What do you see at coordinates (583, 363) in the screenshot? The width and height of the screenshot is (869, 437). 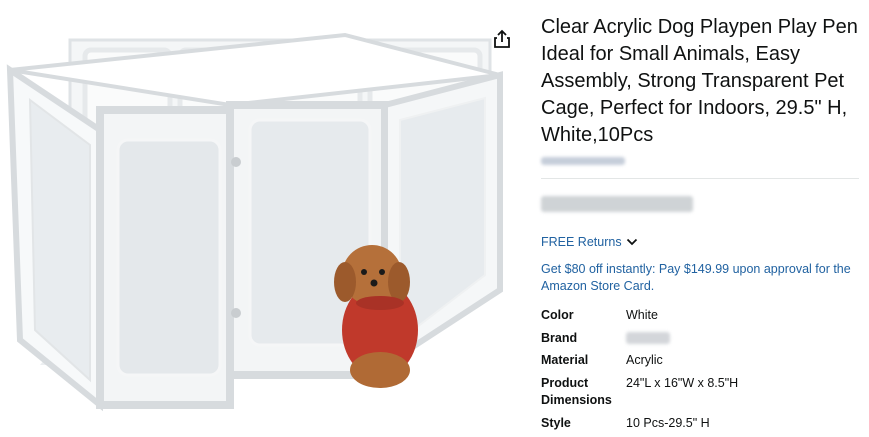 I see `spec-key: Material` at bounding box center [583, 363].